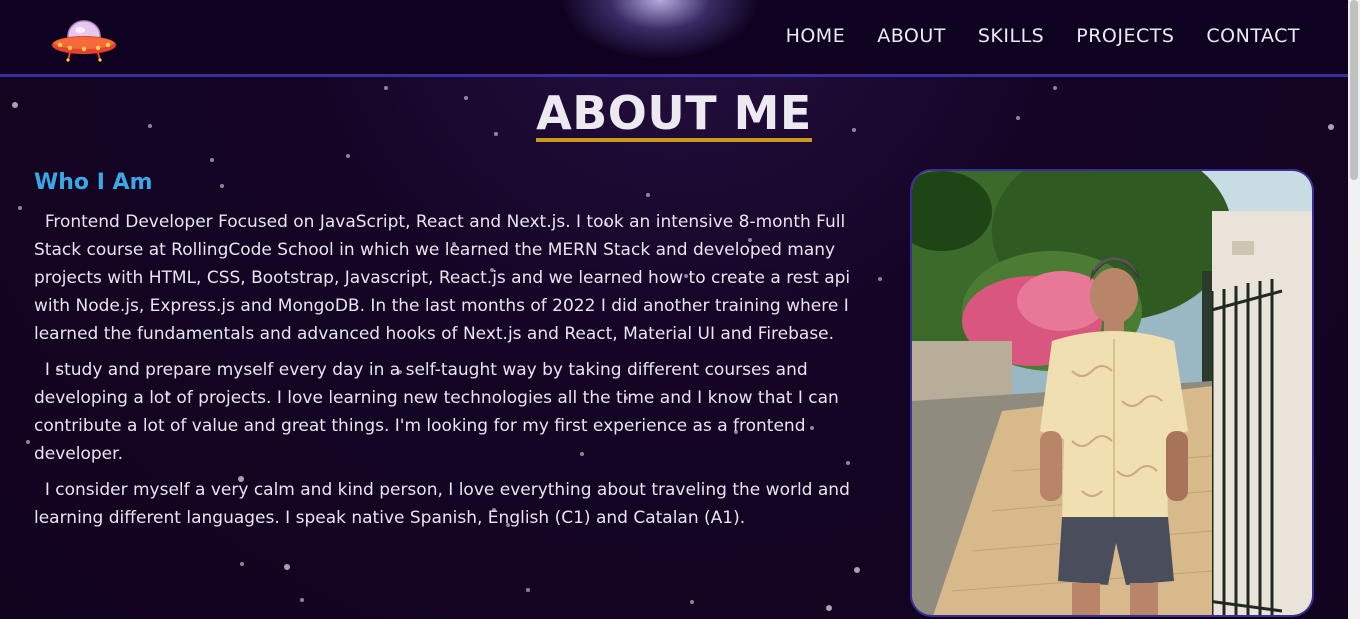  Describe the element at coordinates (660, 30) in the screenshot. I see `nav-glow` at that location.